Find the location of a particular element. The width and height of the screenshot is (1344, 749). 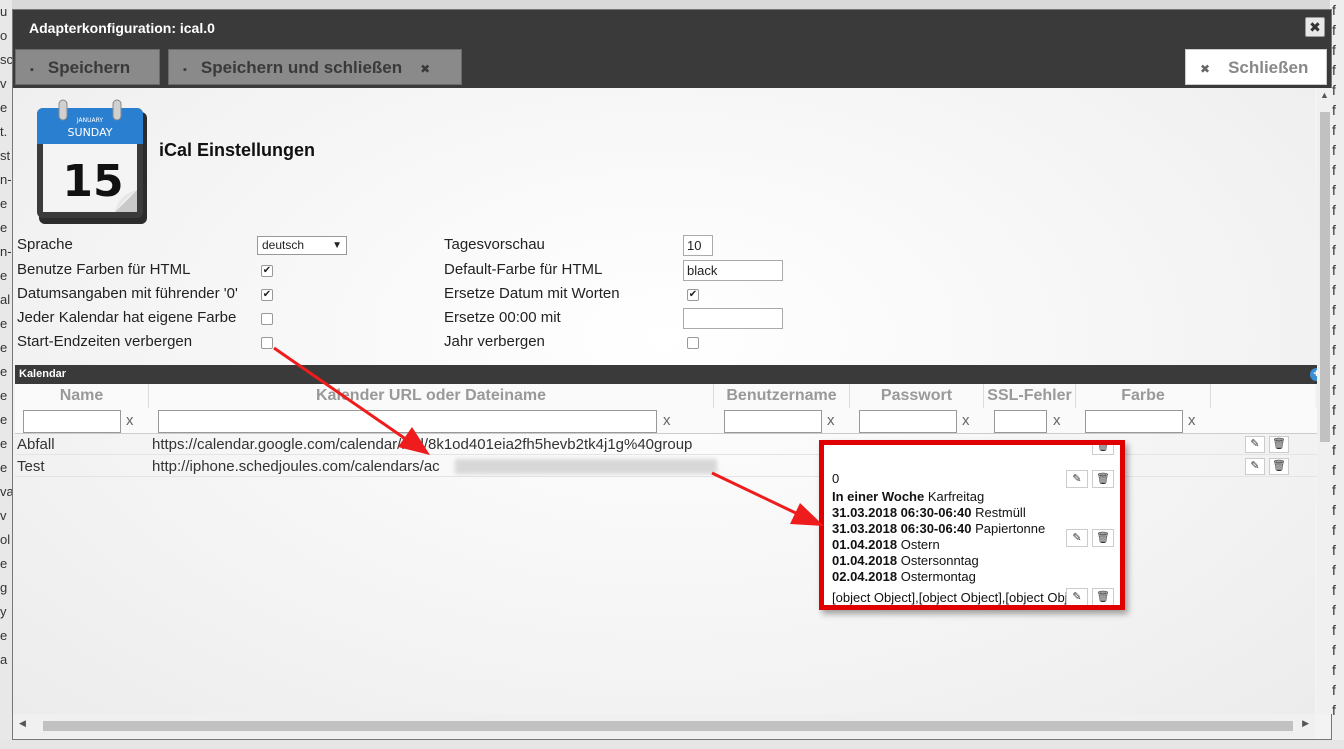

annotation-arrows is located at coordinates (548, 436).